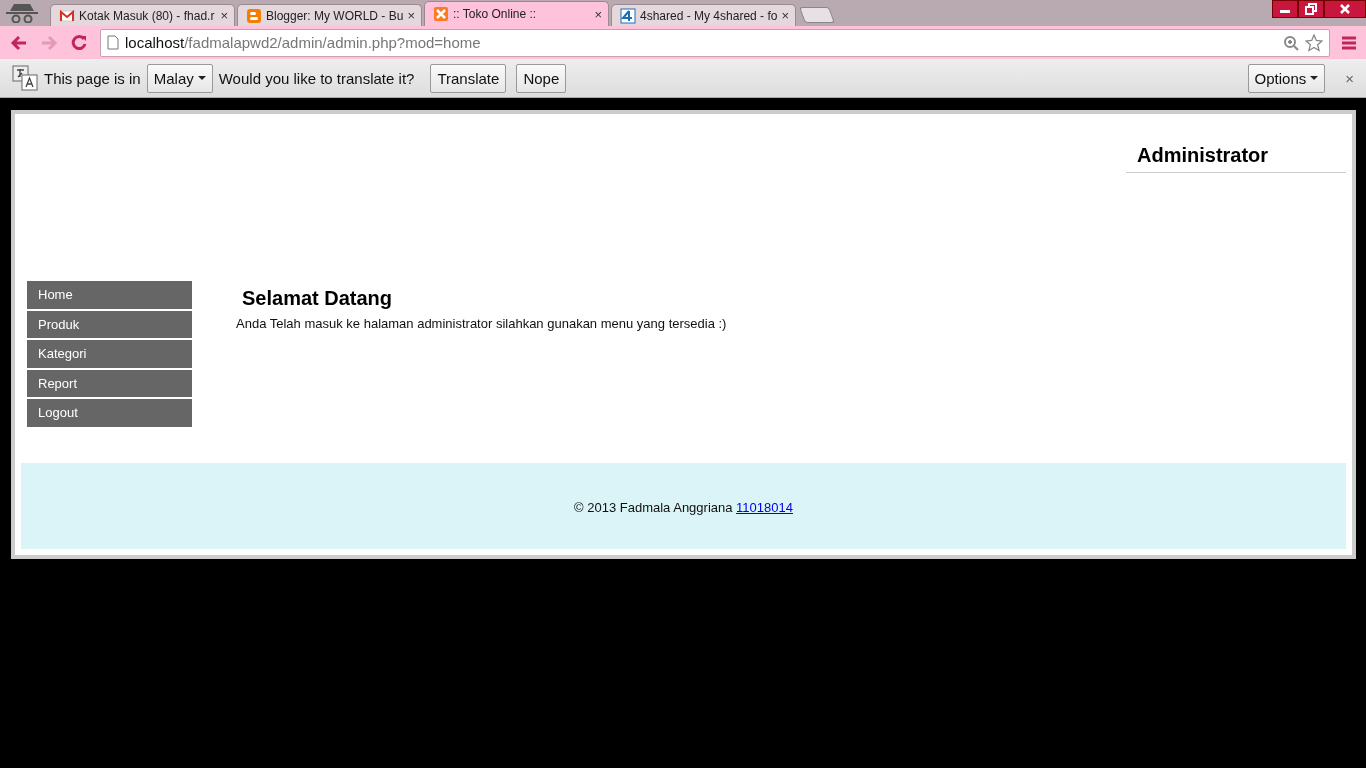  Describe the element at coordinates (1314, 42) in the screenshot. I see `star-icon` at that location.